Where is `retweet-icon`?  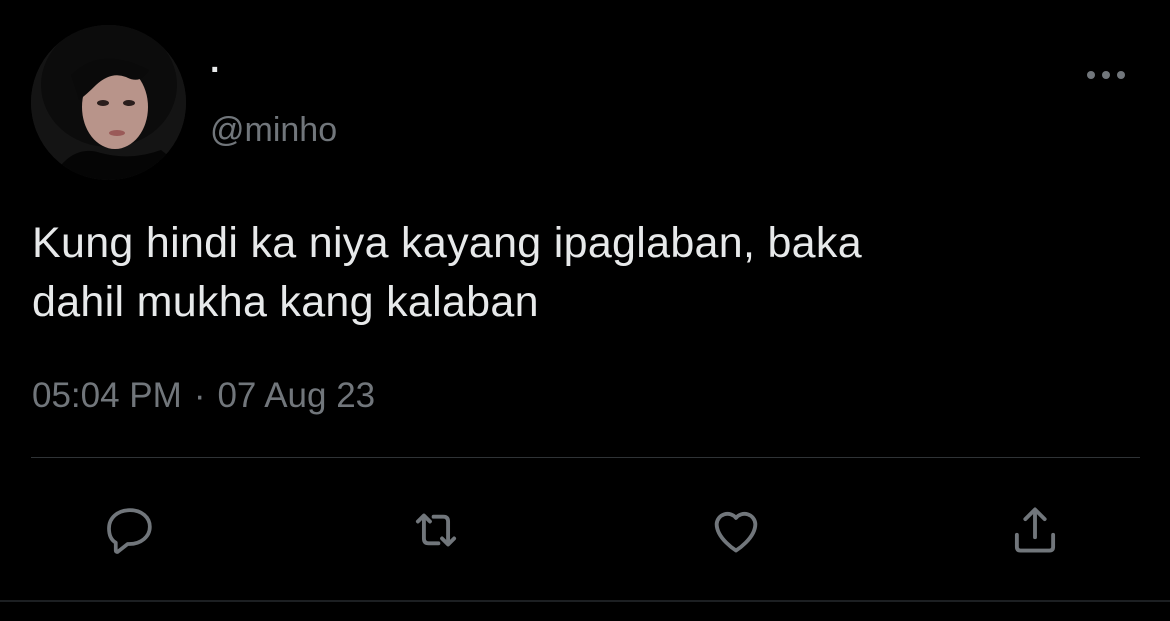 retweet-icon is located at coordinates (436, 530).